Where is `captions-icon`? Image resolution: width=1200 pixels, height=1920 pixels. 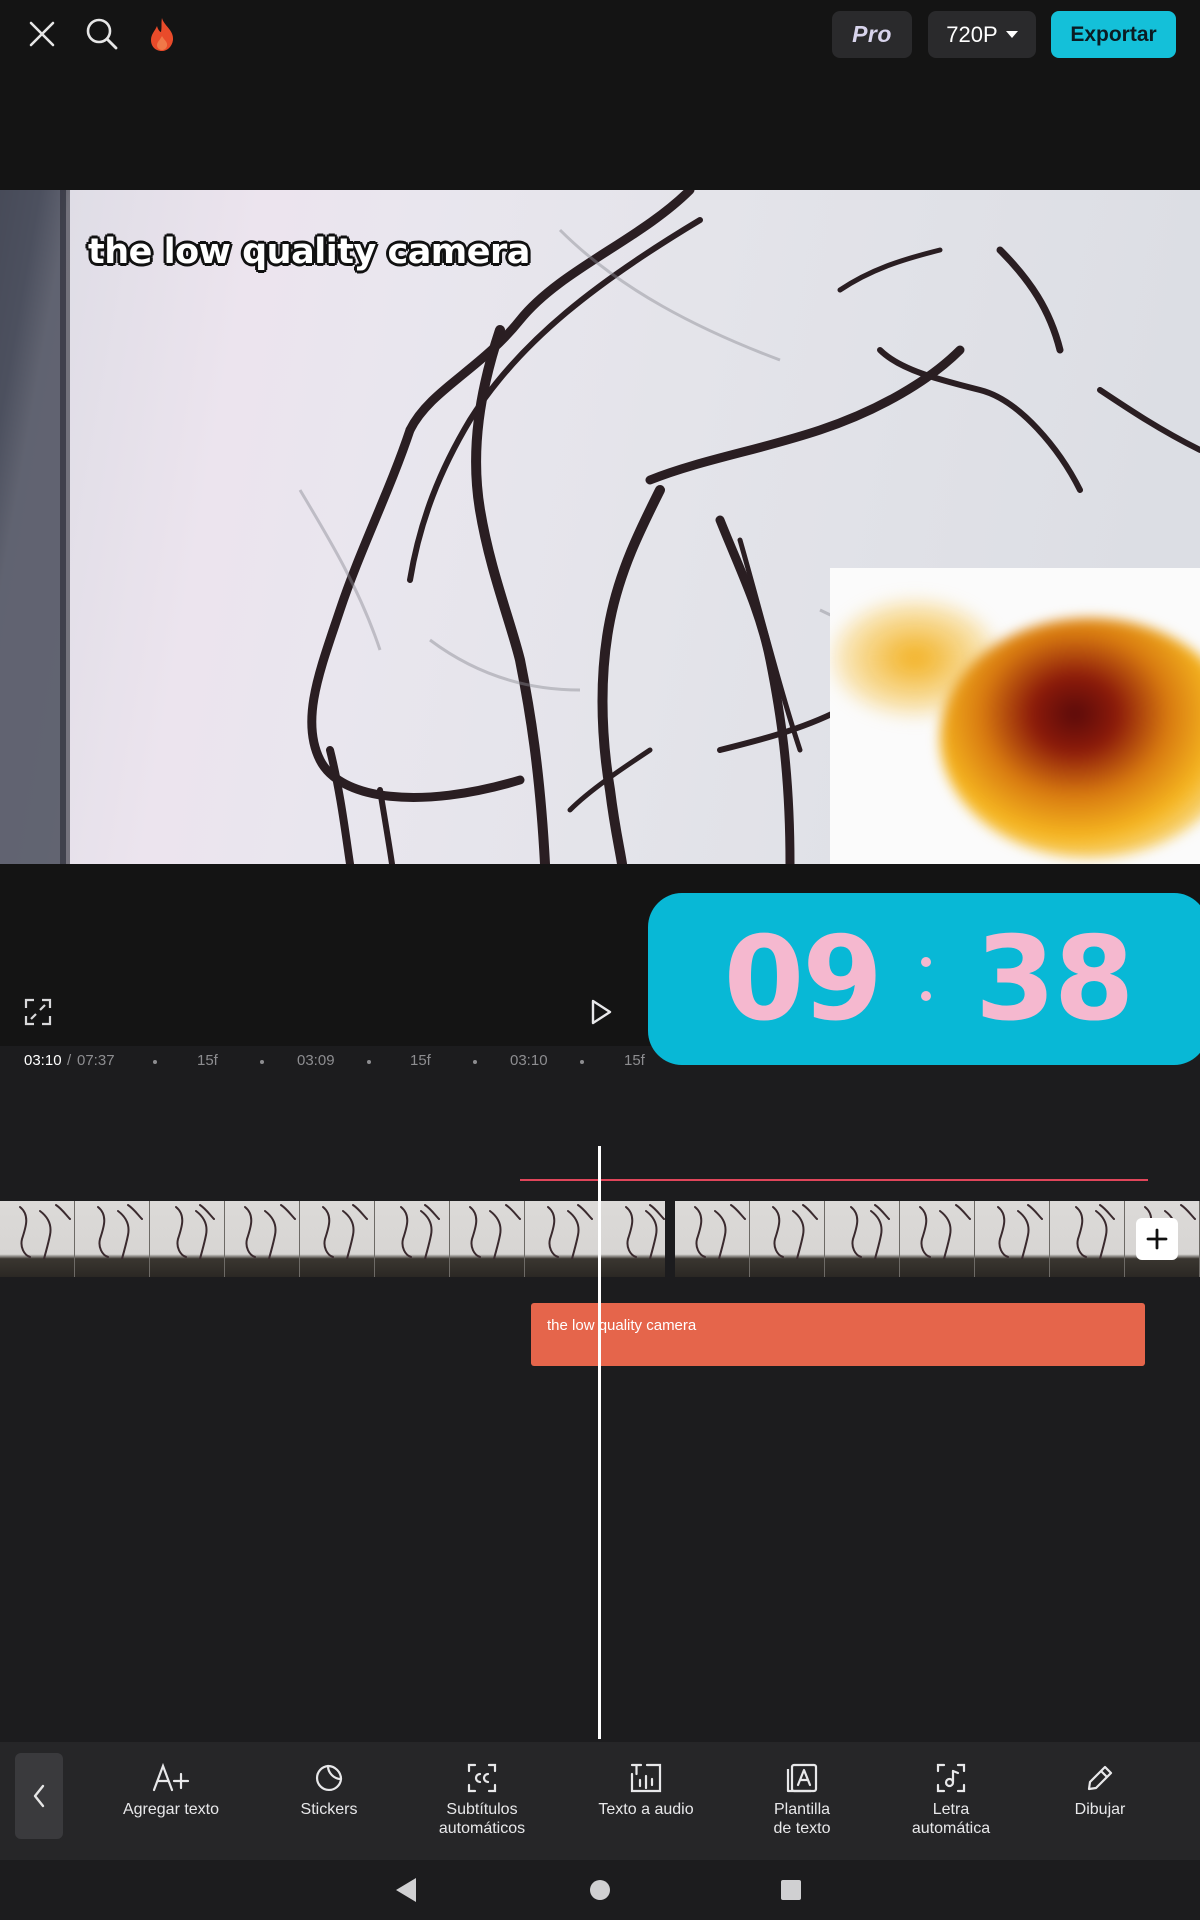
captions-icon is located at coordinates (482, 1778).